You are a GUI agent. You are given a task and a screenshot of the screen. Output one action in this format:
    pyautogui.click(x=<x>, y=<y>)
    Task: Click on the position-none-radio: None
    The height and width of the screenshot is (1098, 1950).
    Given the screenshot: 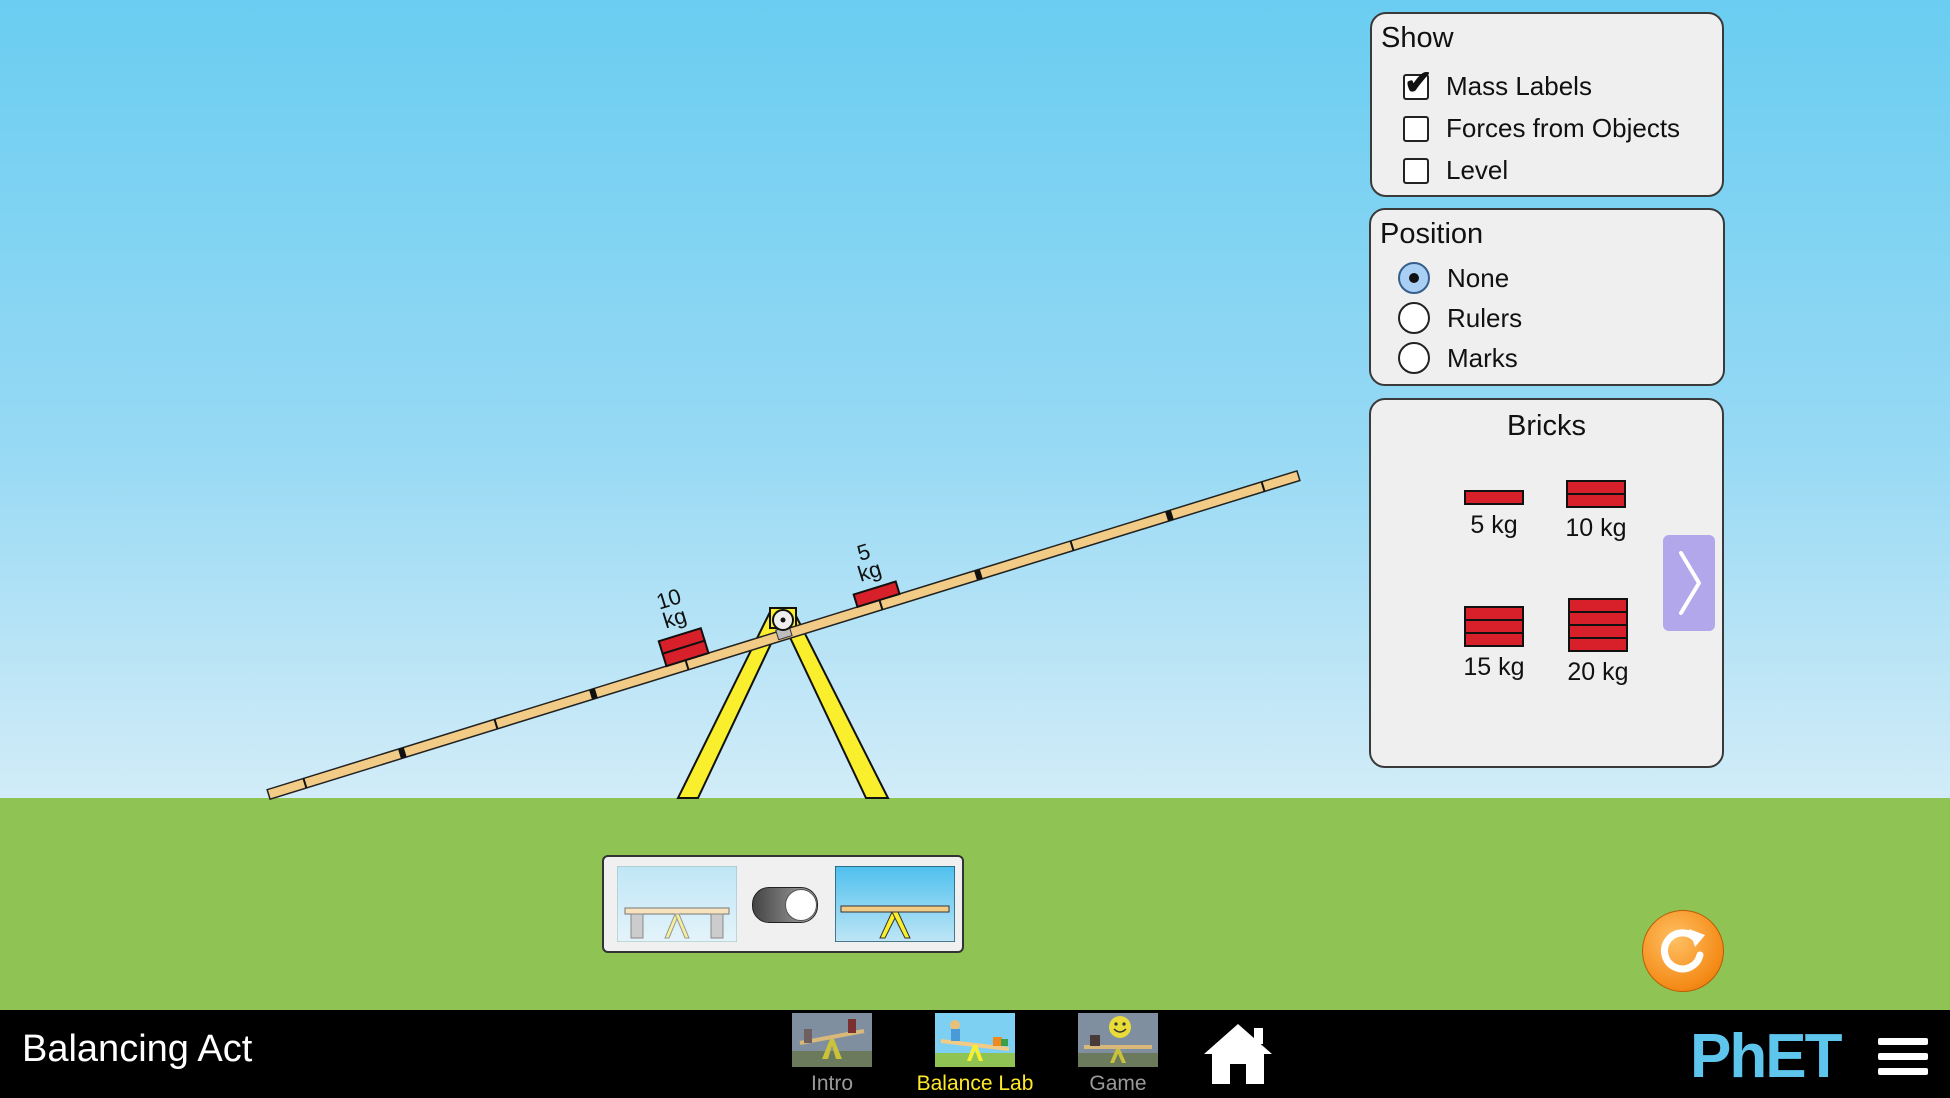 What is the action you would take?
    pyautogui.click(x=1453, y=278)
    